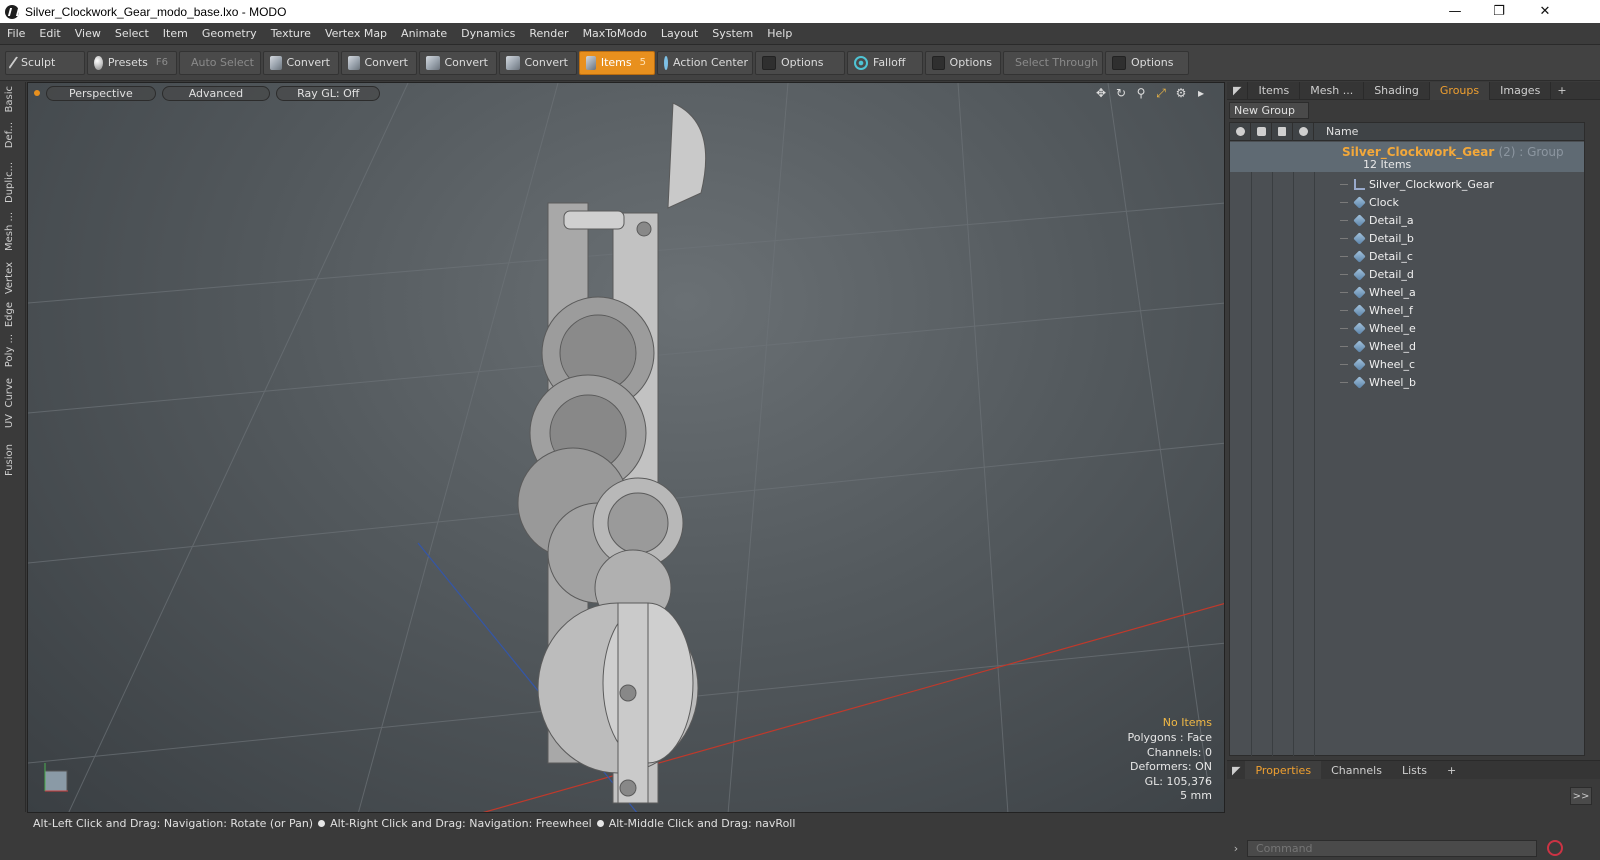  What do you see at coordinates (1179, 752) in the screenshot?
I see `channels-info: Channels: 0` at bounding box center [1179, 752].